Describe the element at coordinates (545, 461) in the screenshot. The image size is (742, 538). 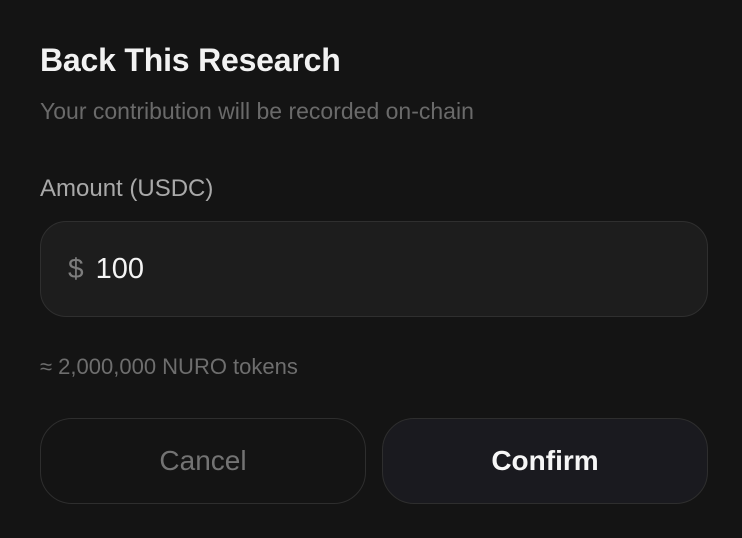
I see `confirm-button: Confirm` at that location.